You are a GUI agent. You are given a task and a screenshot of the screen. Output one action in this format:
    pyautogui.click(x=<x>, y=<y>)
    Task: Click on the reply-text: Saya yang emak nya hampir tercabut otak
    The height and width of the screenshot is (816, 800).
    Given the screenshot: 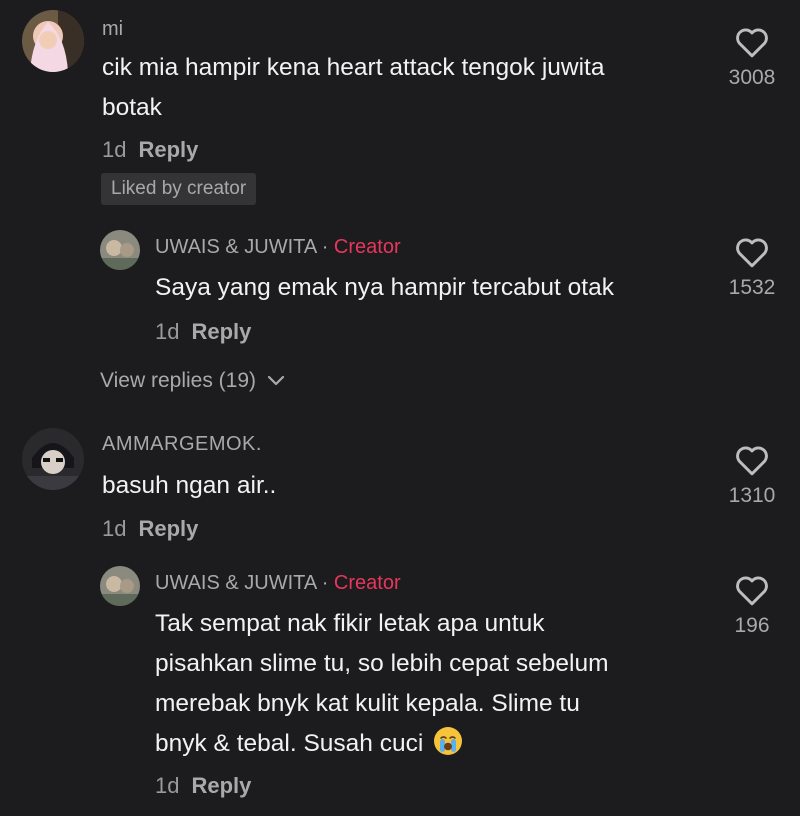 What is the action you would take?
    pyautogui.click(x=435, y=288)
    